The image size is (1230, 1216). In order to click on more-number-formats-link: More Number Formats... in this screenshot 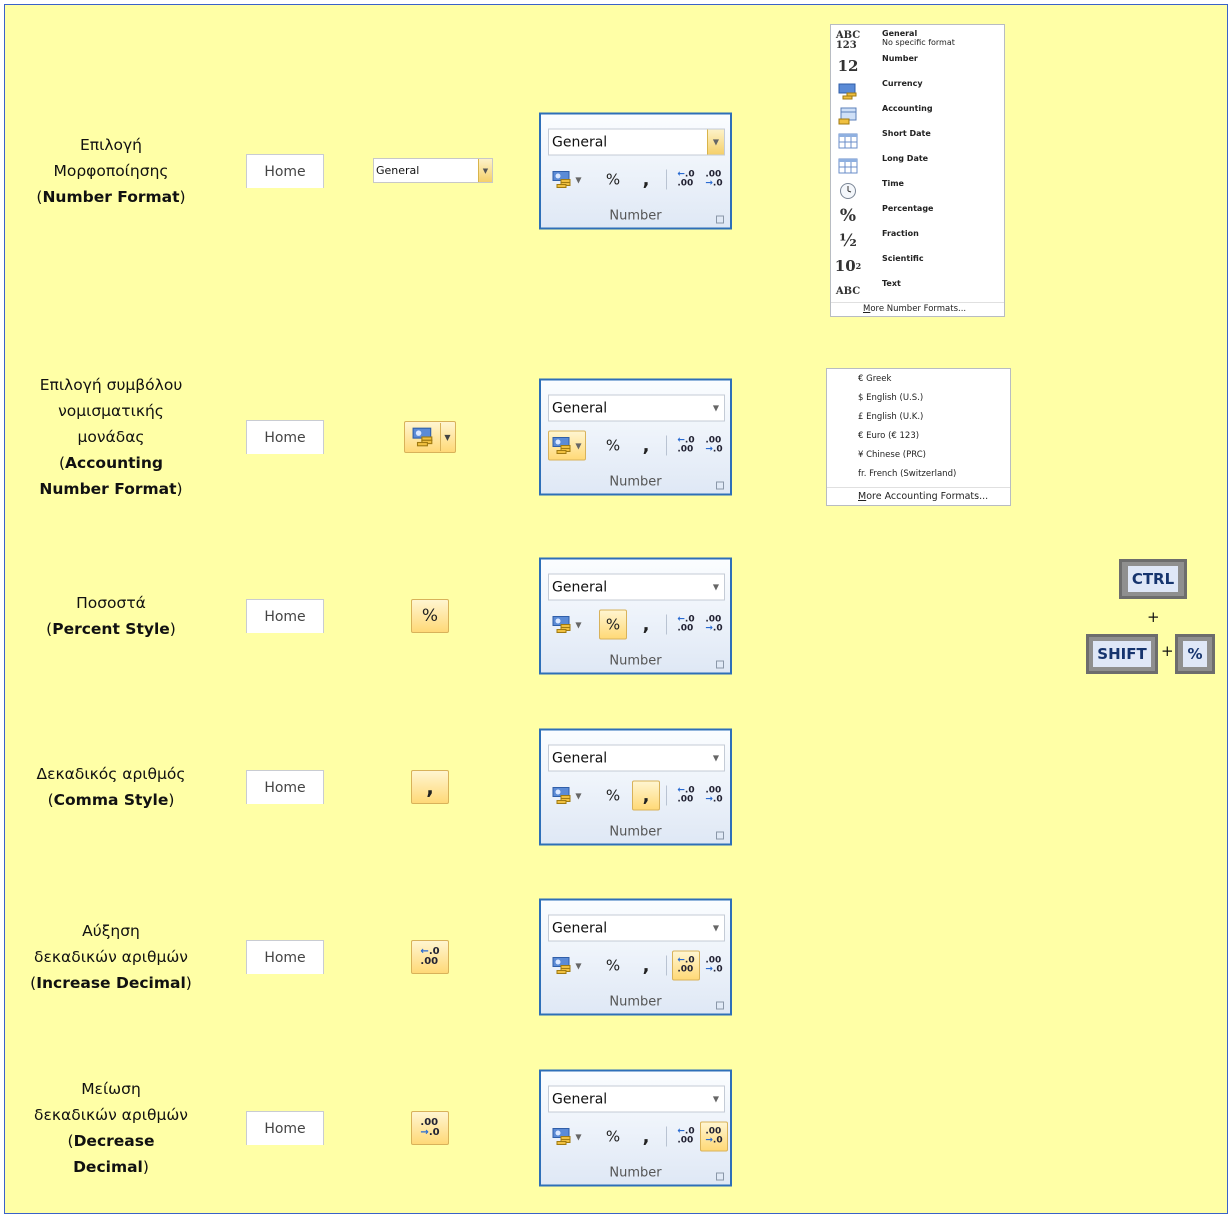, I will do `click(917, 309)`.